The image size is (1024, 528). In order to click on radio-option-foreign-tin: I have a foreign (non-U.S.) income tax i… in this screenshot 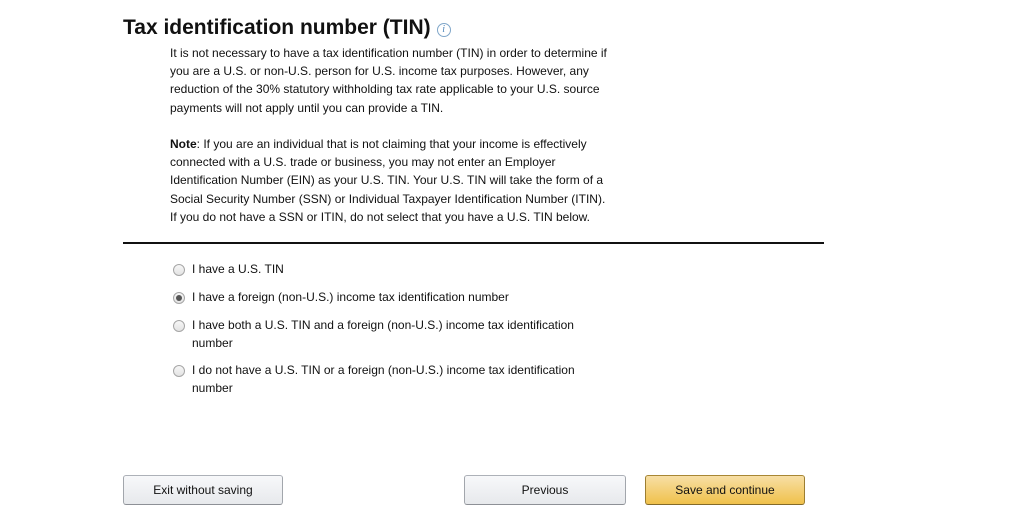, I will do `click(387, 298)`.